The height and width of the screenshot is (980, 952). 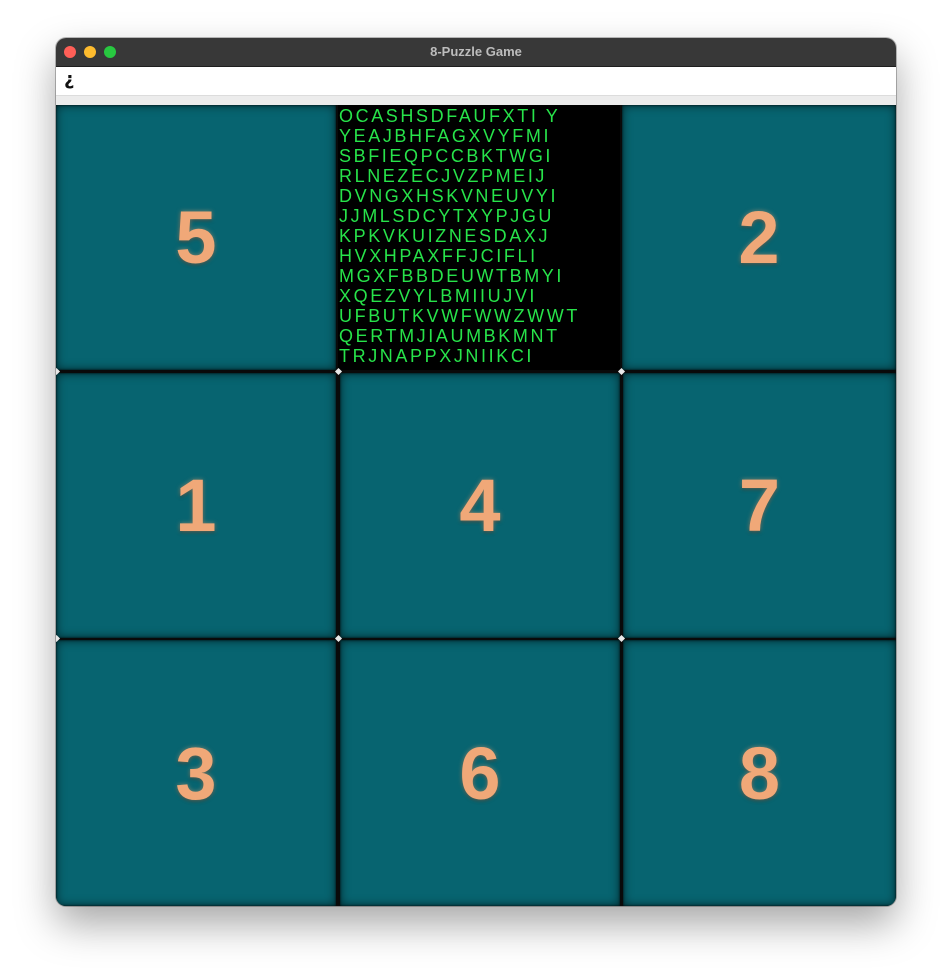 I want to click on empty-tile-text-line: JJMLSDCYTXYPJGU, so click(x=447, y=216).